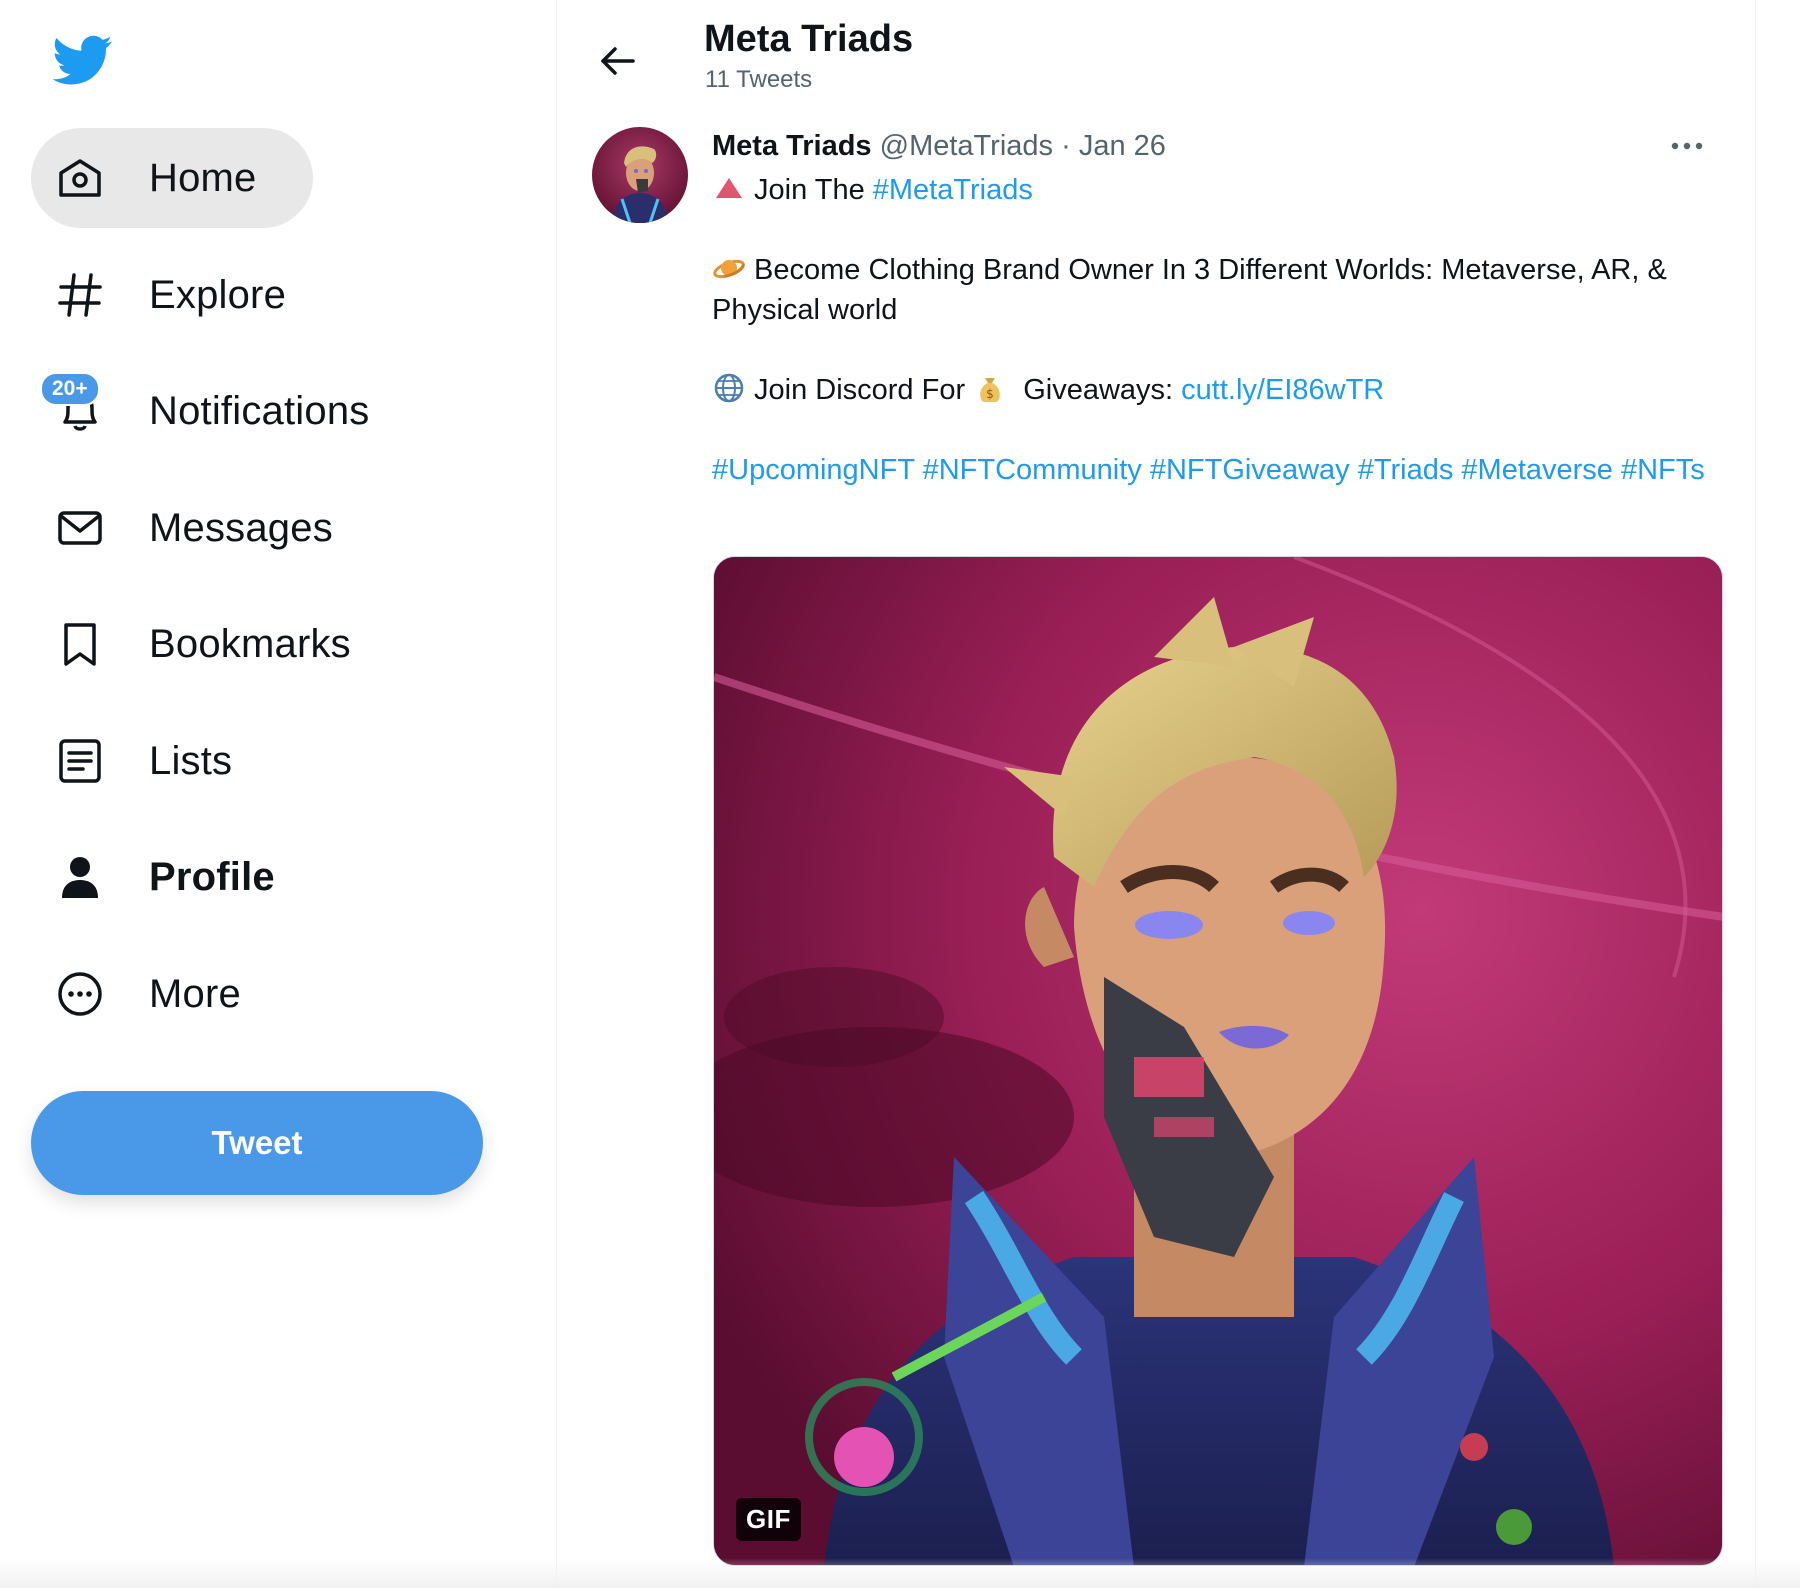  Describe the element at coordinates (1250, 470) in the screenshot. I see `hashtag-link: #NFTGiveaway` at that location.